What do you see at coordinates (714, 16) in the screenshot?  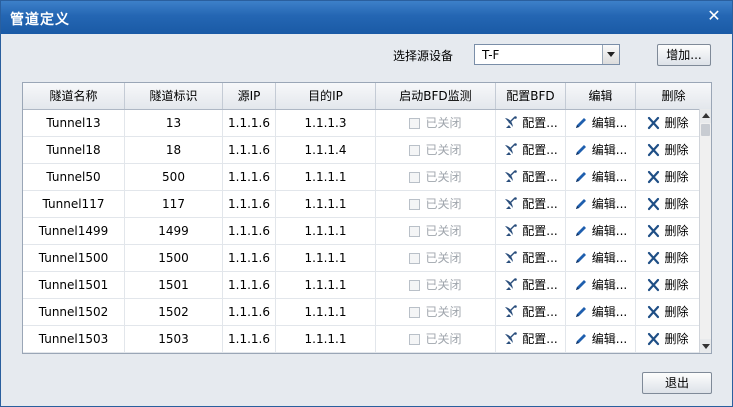 I see `close-icon: ✕` at bounding box center [714, 16].